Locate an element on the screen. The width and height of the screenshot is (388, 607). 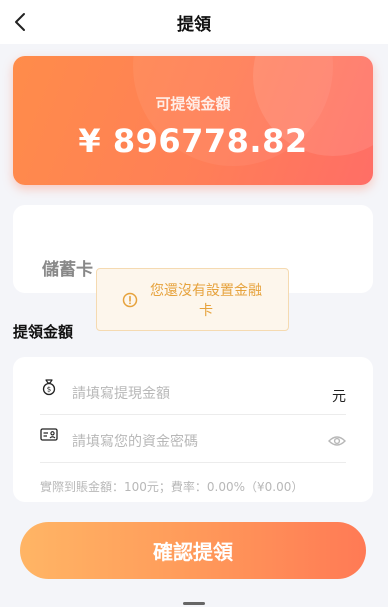
id-card-icon is located at coordinates (49, 434).